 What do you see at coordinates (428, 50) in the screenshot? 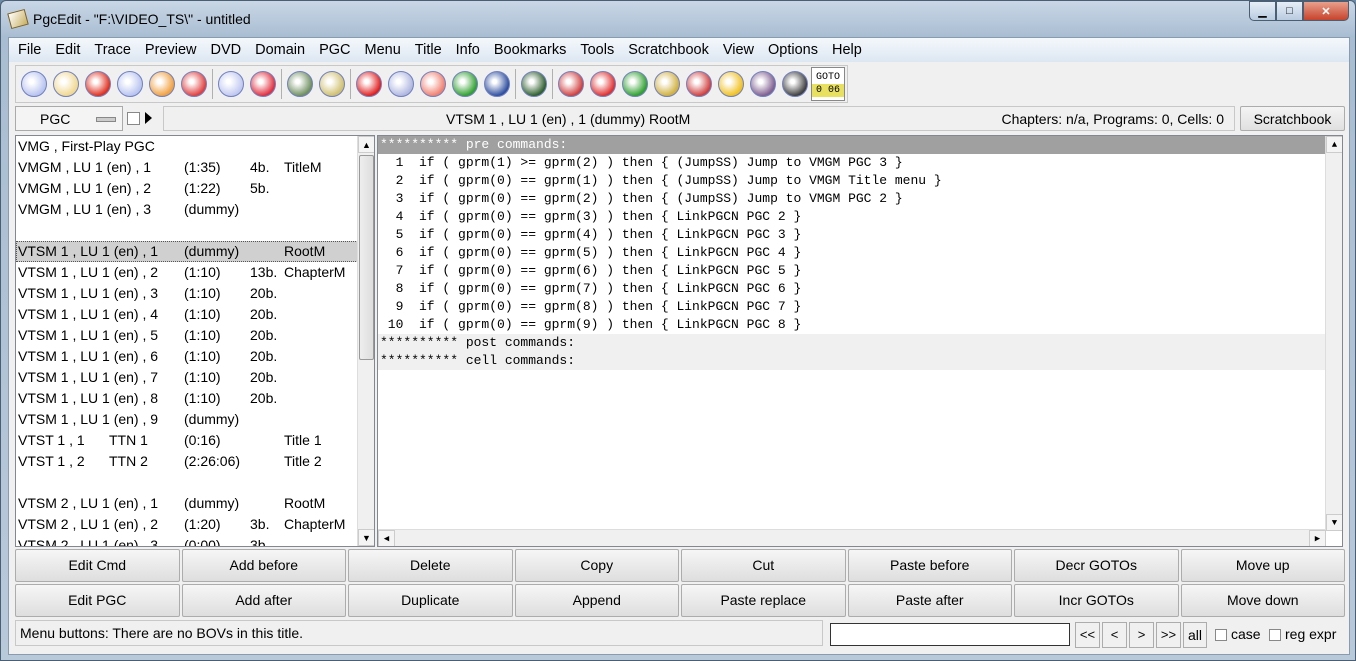
I see `menu-title: Title` at bounding box center [428, 50].